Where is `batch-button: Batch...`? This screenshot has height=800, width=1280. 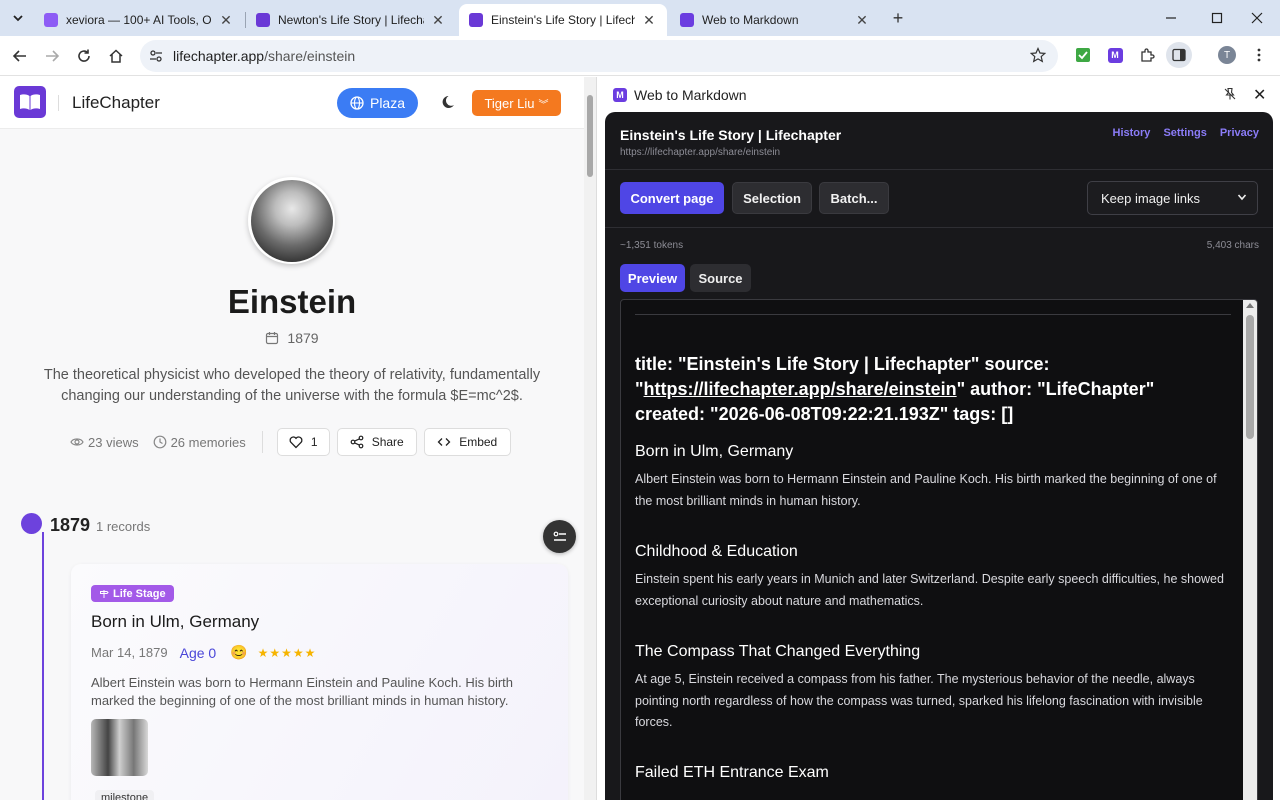 batch-button: Batch... is located at coordinates (854, 198).